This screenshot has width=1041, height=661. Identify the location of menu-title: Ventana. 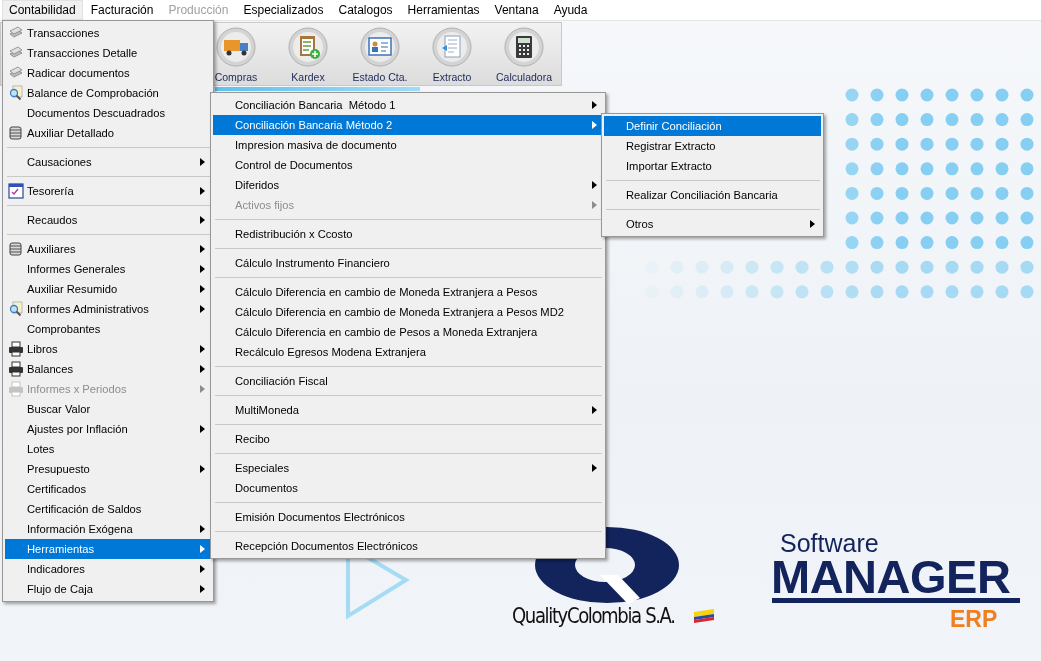
(516, 10).